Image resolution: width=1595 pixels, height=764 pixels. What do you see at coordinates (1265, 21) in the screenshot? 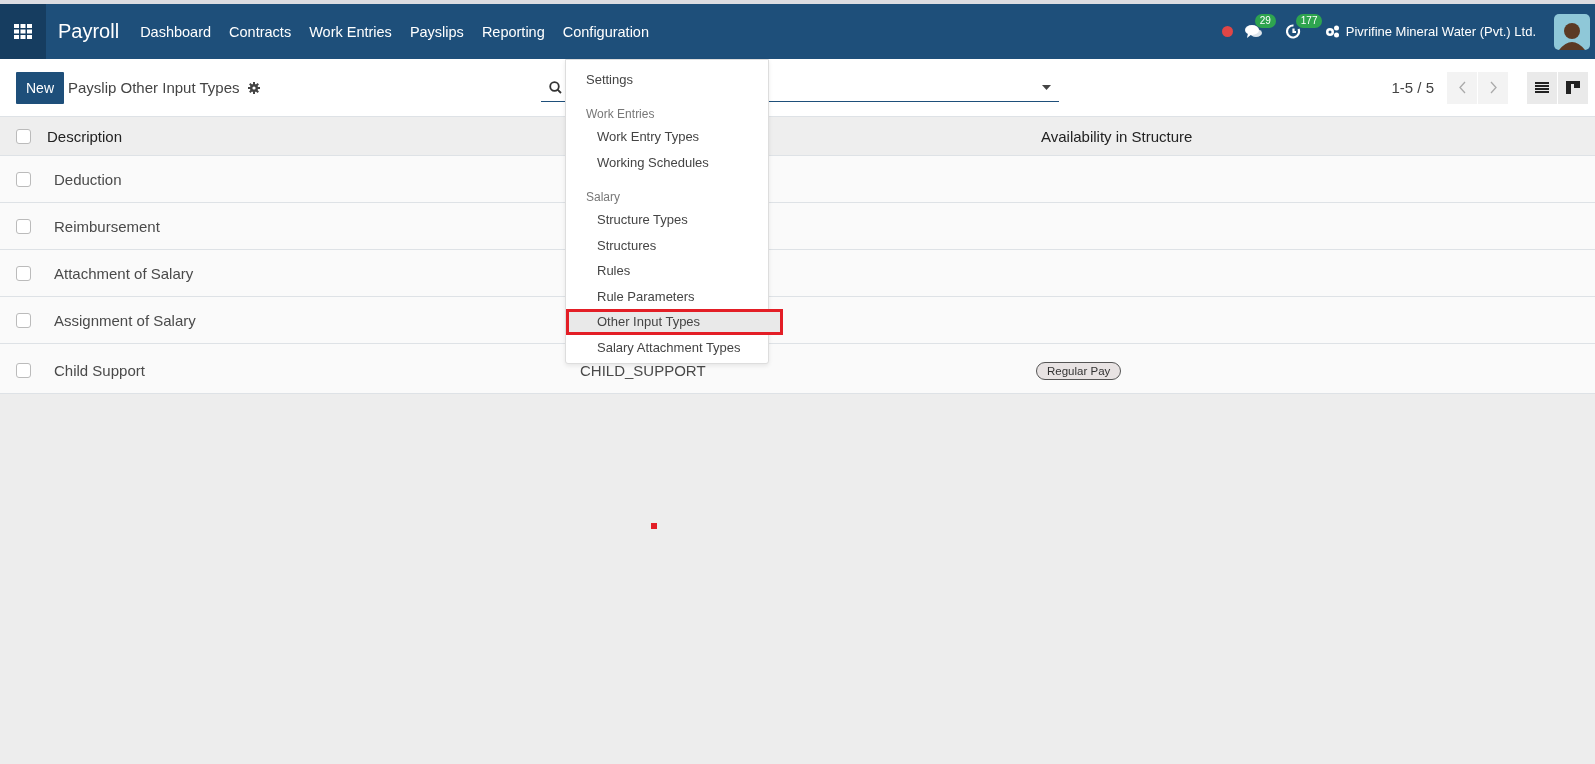
I see `message-count-badge: 29` at bounding box center [1265, 21].